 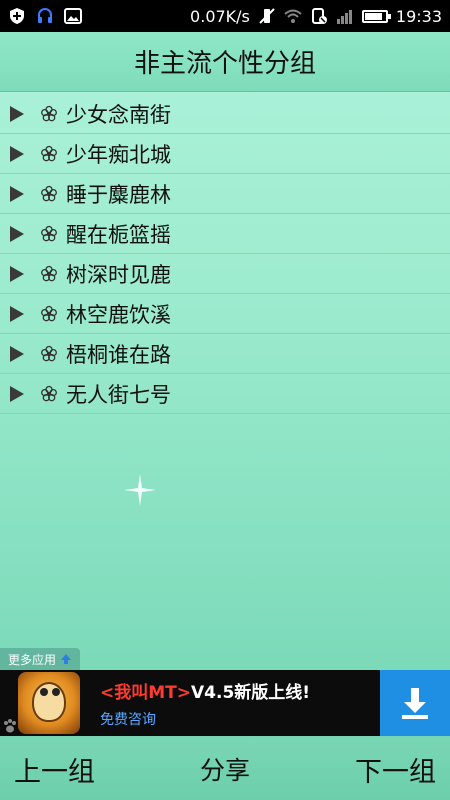 I want to click on list-item-label: 少女念南街, so click(x=118, y=114).